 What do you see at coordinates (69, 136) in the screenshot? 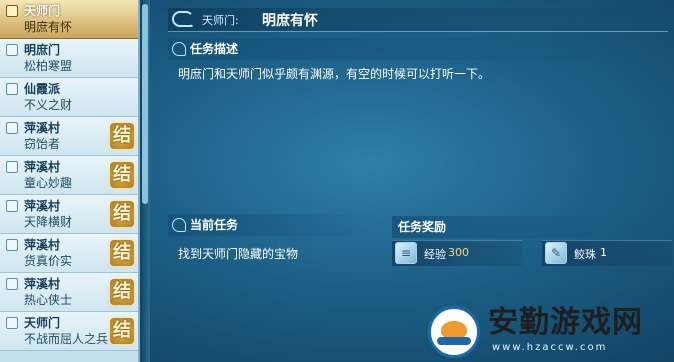
I see `quest-item: 萍溪村 窃饴者 结` at bounding box center [69, 136].